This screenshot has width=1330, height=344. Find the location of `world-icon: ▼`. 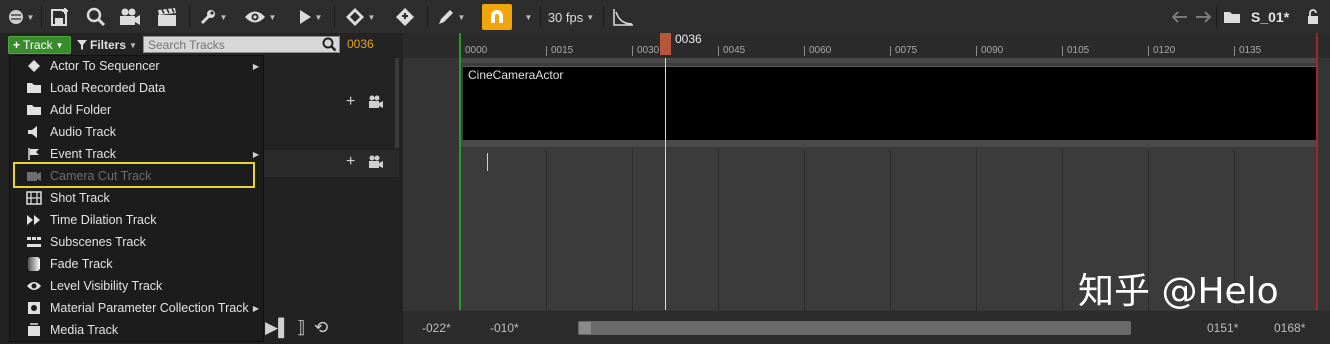

world-icon: ▼ is located at coordinates (21, 17).